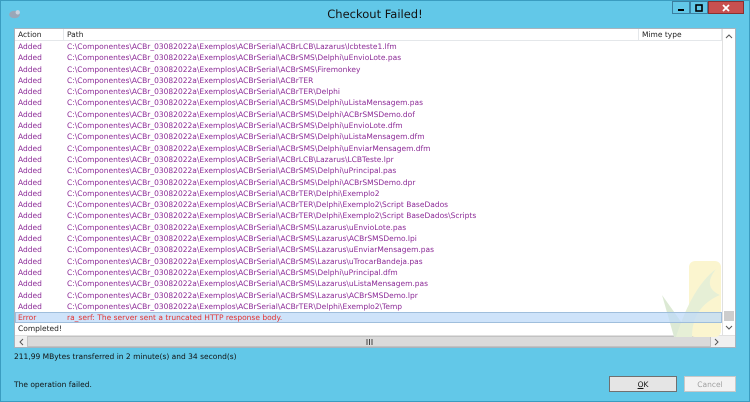 This screenshot has width=750, height=402. I want to click on scroll-right-icon, so click(717, 342).